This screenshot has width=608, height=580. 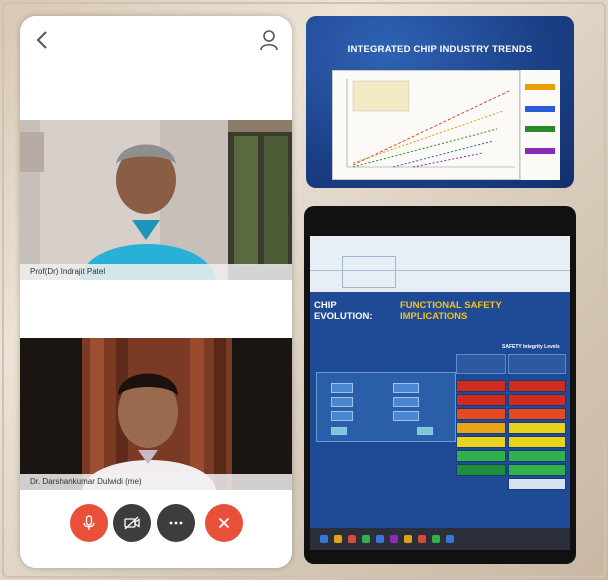 I want to click on camera-icon, so click(x=132, y=523).